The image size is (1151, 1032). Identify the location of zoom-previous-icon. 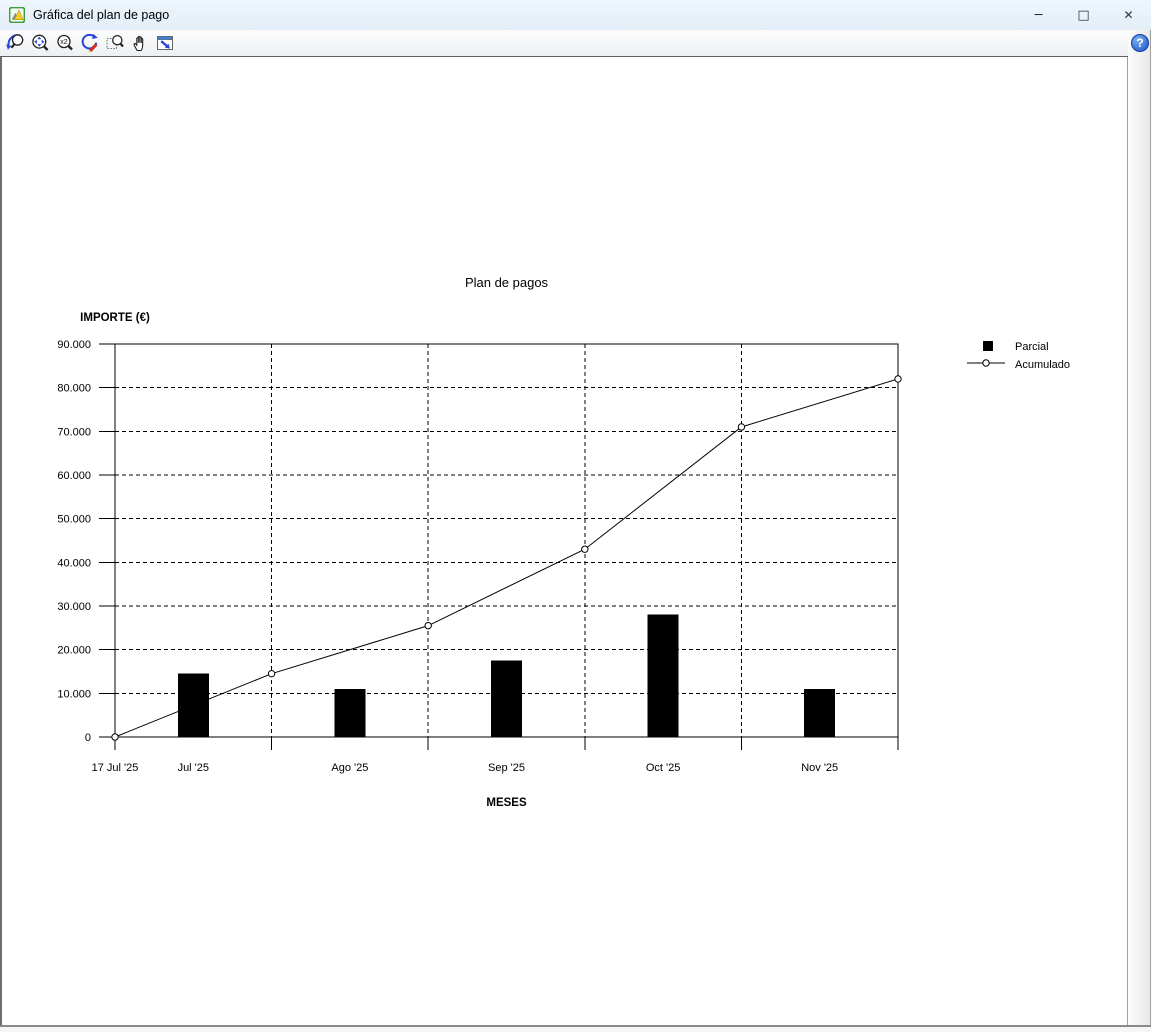
(14, 42).